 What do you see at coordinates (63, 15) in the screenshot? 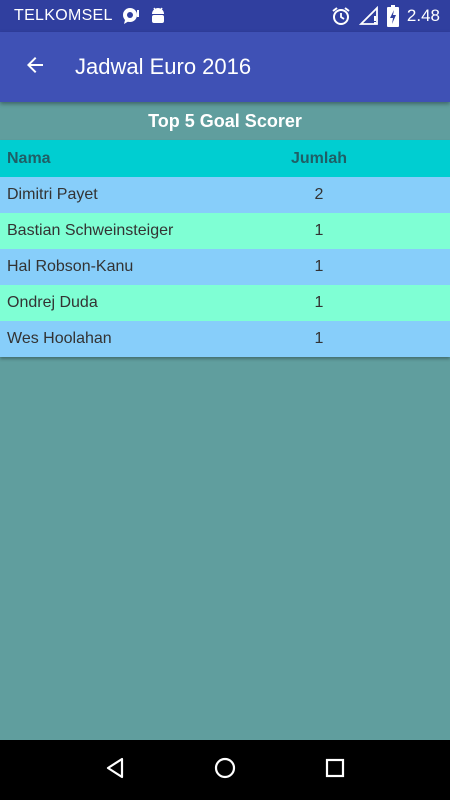
I see `carrier-name: TELKOMSEL` at bounding box center [63, 15].